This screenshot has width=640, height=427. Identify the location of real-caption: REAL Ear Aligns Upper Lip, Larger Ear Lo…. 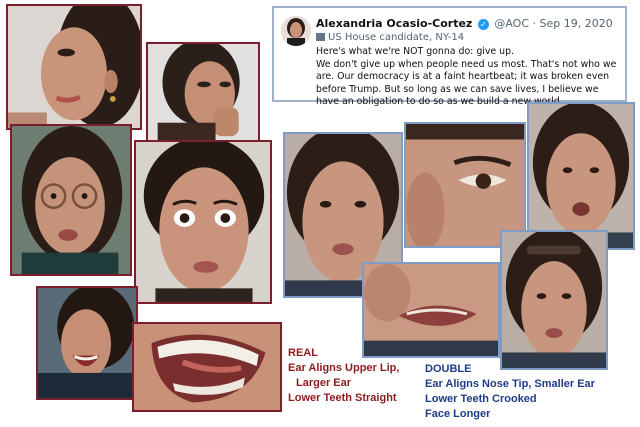
(343, 376).